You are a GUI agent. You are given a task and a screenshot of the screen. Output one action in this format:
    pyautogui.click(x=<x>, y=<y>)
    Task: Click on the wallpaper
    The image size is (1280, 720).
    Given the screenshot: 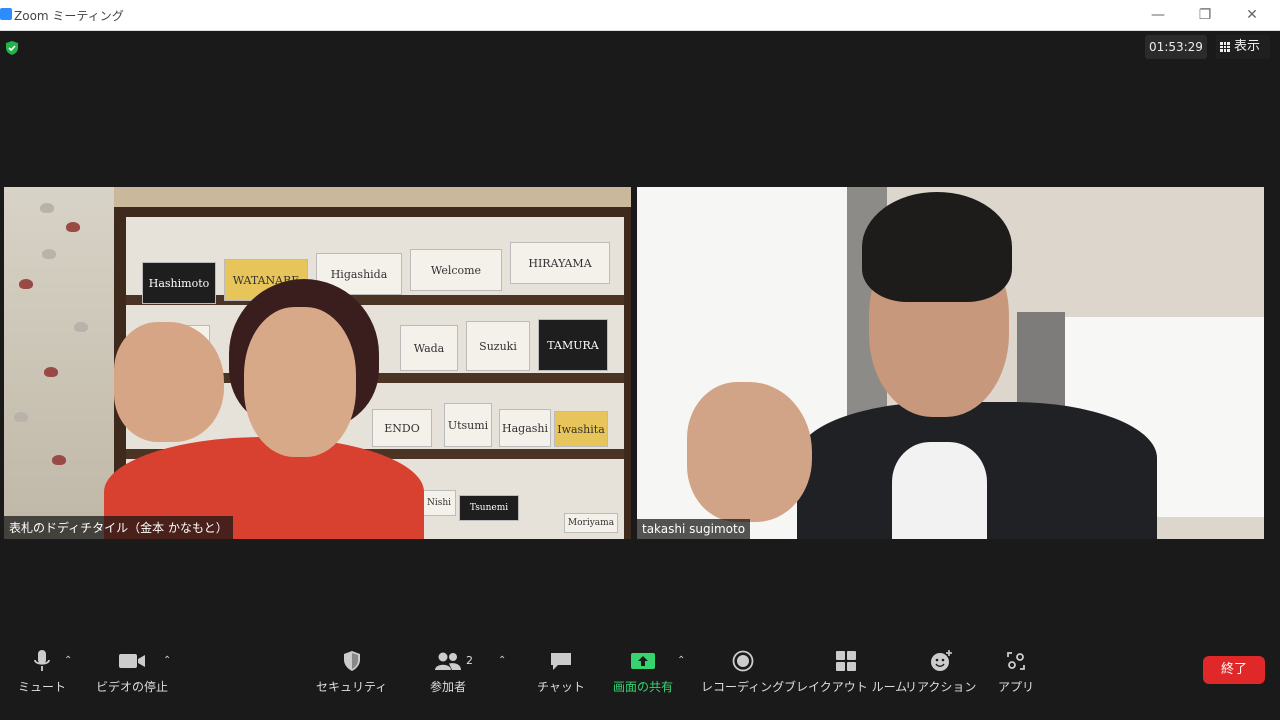 What is the action you would take?
    pyautogui.click(x=59, y=363)
    